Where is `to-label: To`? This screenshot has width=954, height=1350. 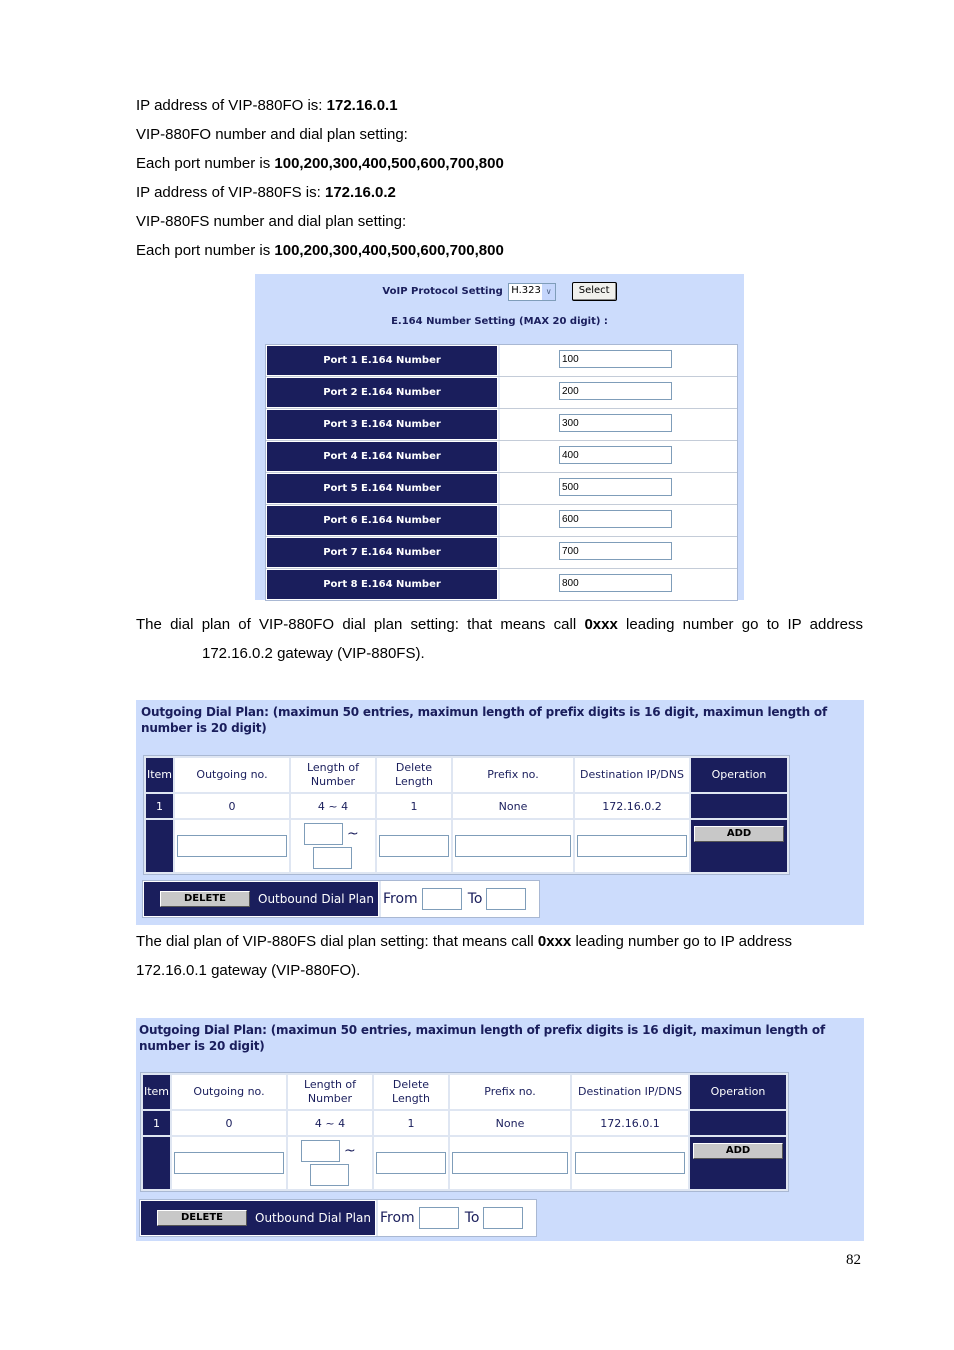
to-label: To is located at coordinates (472, 1218).